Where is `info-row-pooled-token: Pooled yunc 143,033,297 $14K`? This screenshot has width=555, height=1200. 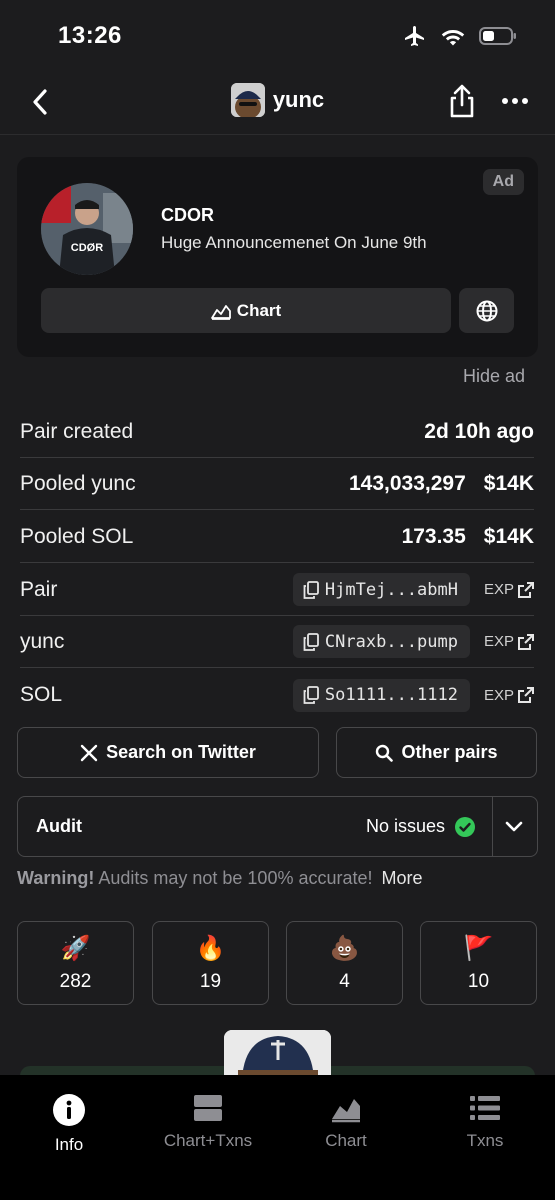 info-row-pooled-token: Pooled yunc 143,033,297 $14K is located at coordinates (277, 484).